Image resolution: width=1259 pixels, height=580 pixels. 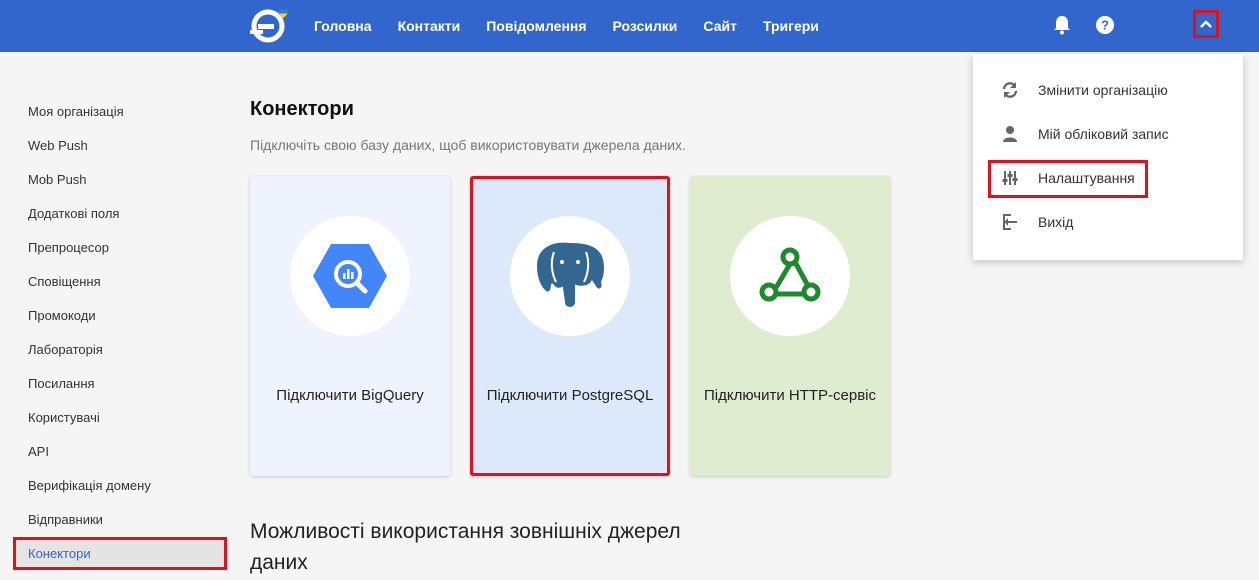 What do you see at coordinates (64, 281) in the screenshot?
I see `sidebar-item-notifications: Сповіщення` at bounding box center [64, 281].